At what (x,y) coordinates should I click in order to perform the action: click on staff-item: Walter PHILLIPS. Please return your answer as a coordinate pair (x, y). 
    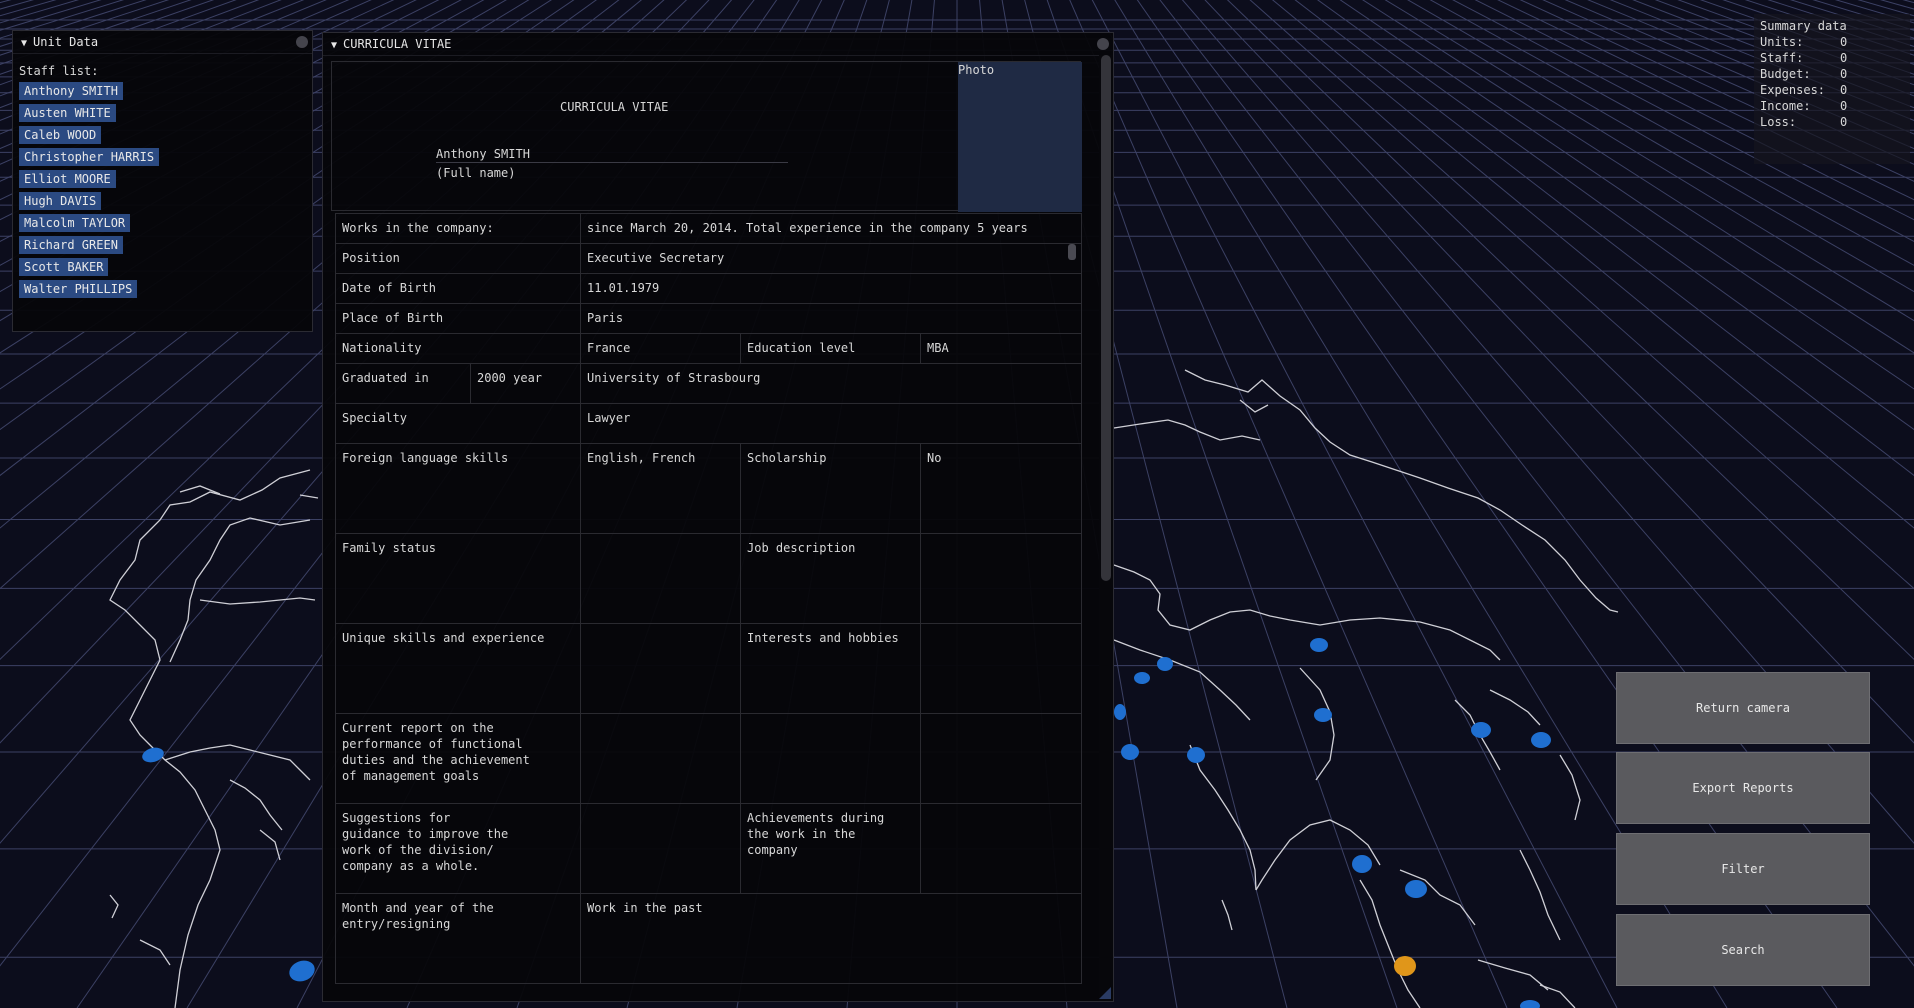
    Looking at the image, I should click on (78, 289).